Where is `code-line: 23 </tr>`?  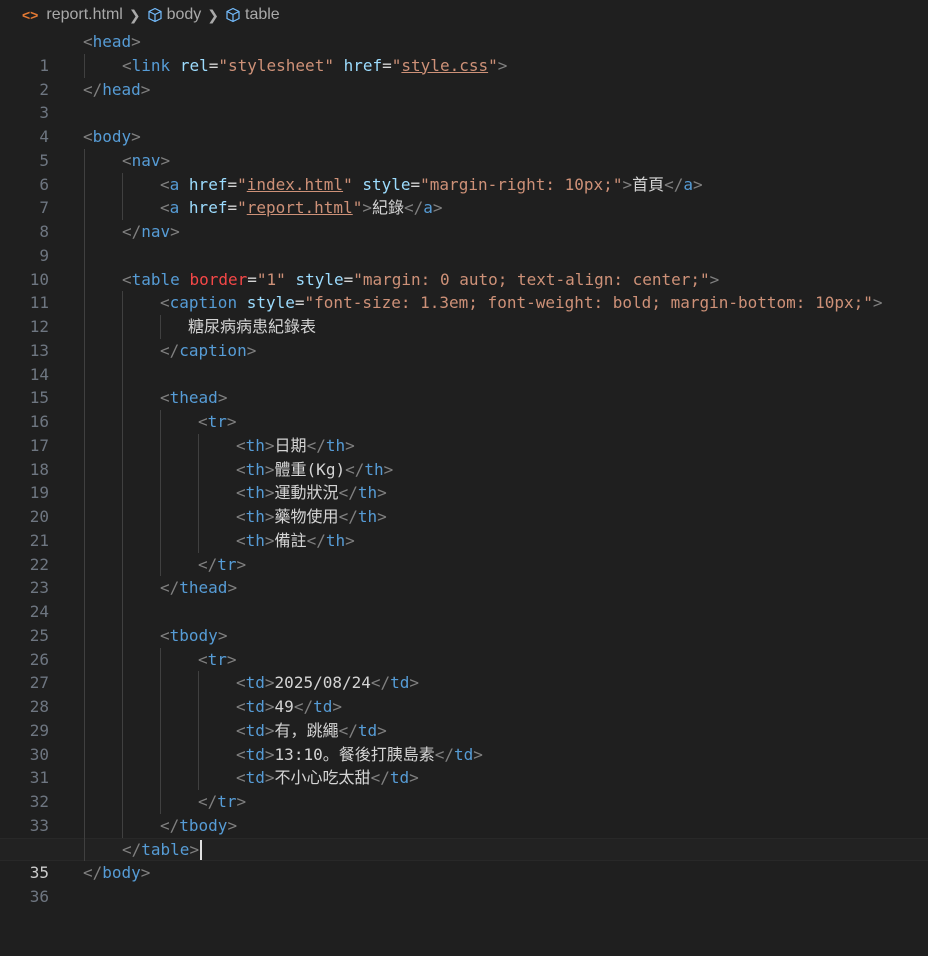 code-line: 23 </tr> is located at coordinates (464, 574).